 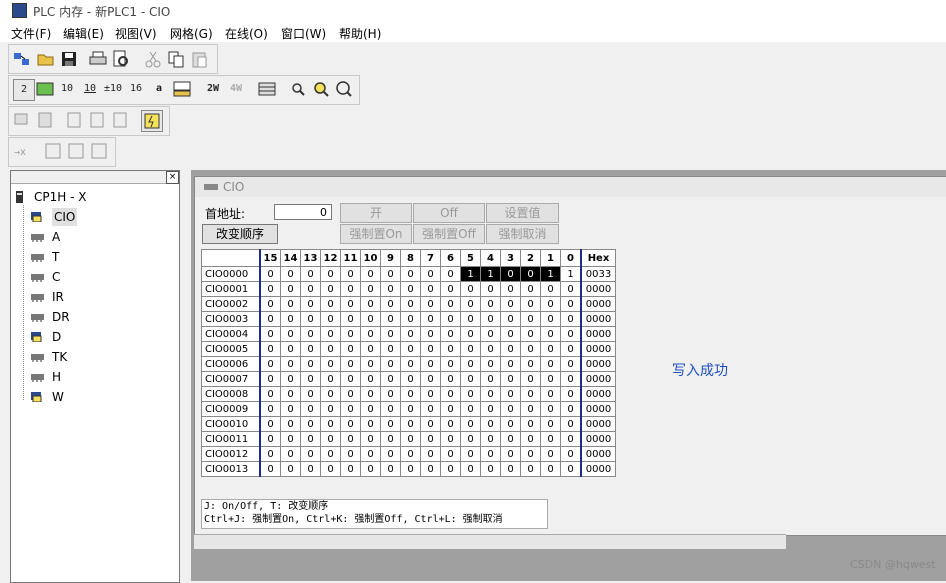 I want to click on set-on-button: 开, so click(x=376, y=213).